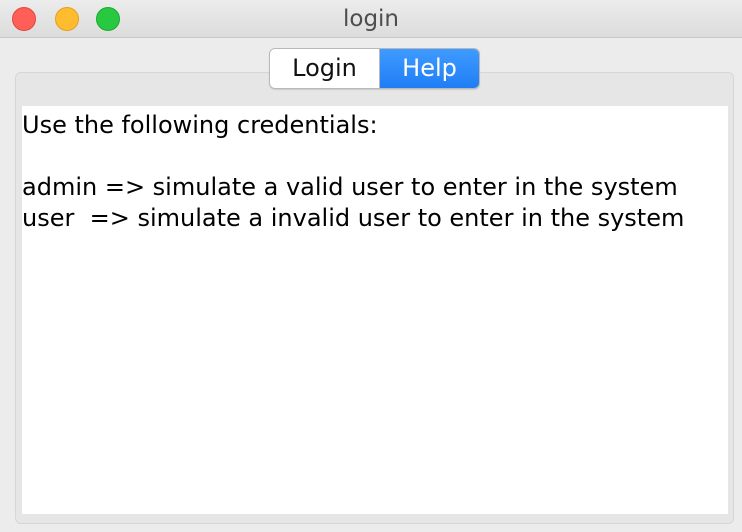  I want to click on help-line-blank, so click(375, 156).